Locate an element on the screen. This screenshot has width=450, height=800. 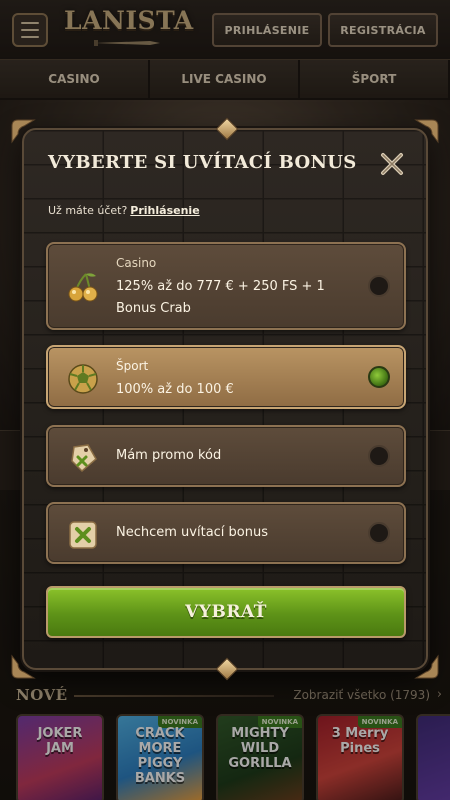
close-icon is located at coordinates (392, 164).